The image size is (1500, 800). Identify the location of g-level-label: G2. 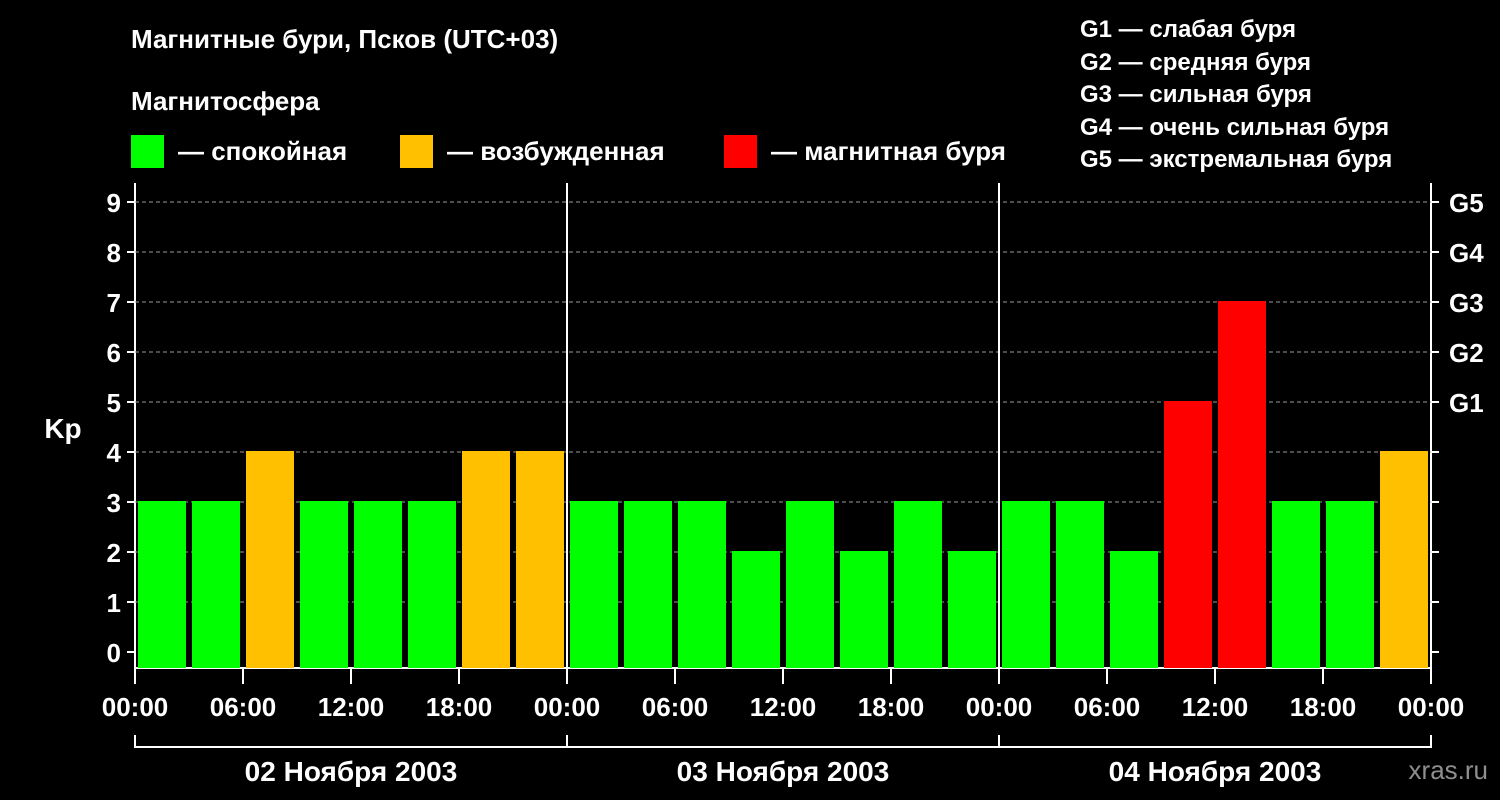
(1466, 353).